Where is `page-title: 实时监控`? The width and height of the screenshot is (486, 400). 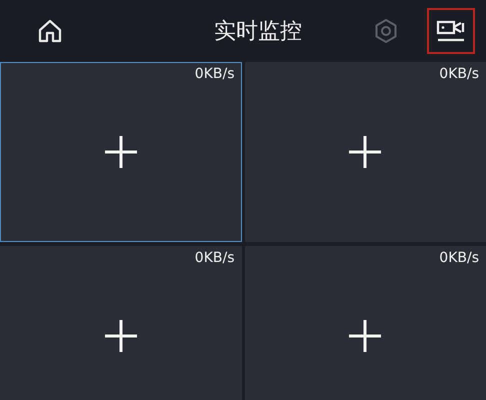 page-title: 实时监控 is located at coordinates (257, 32).